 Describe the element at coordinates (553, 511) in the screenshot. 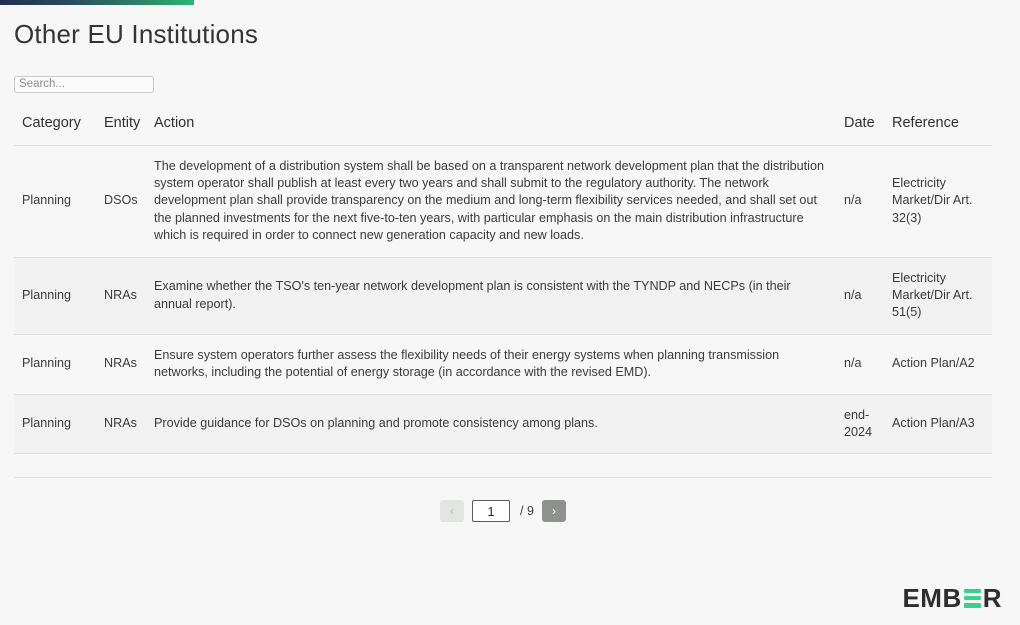

I see `next-page-button: ›` at that location.